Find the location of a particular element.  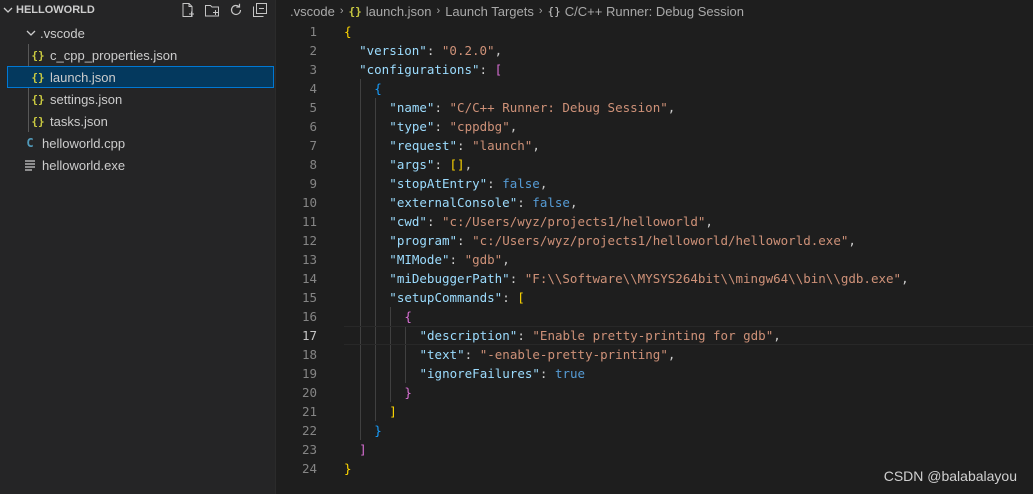

code-line: 4{ is located at coordinates (654, 88).